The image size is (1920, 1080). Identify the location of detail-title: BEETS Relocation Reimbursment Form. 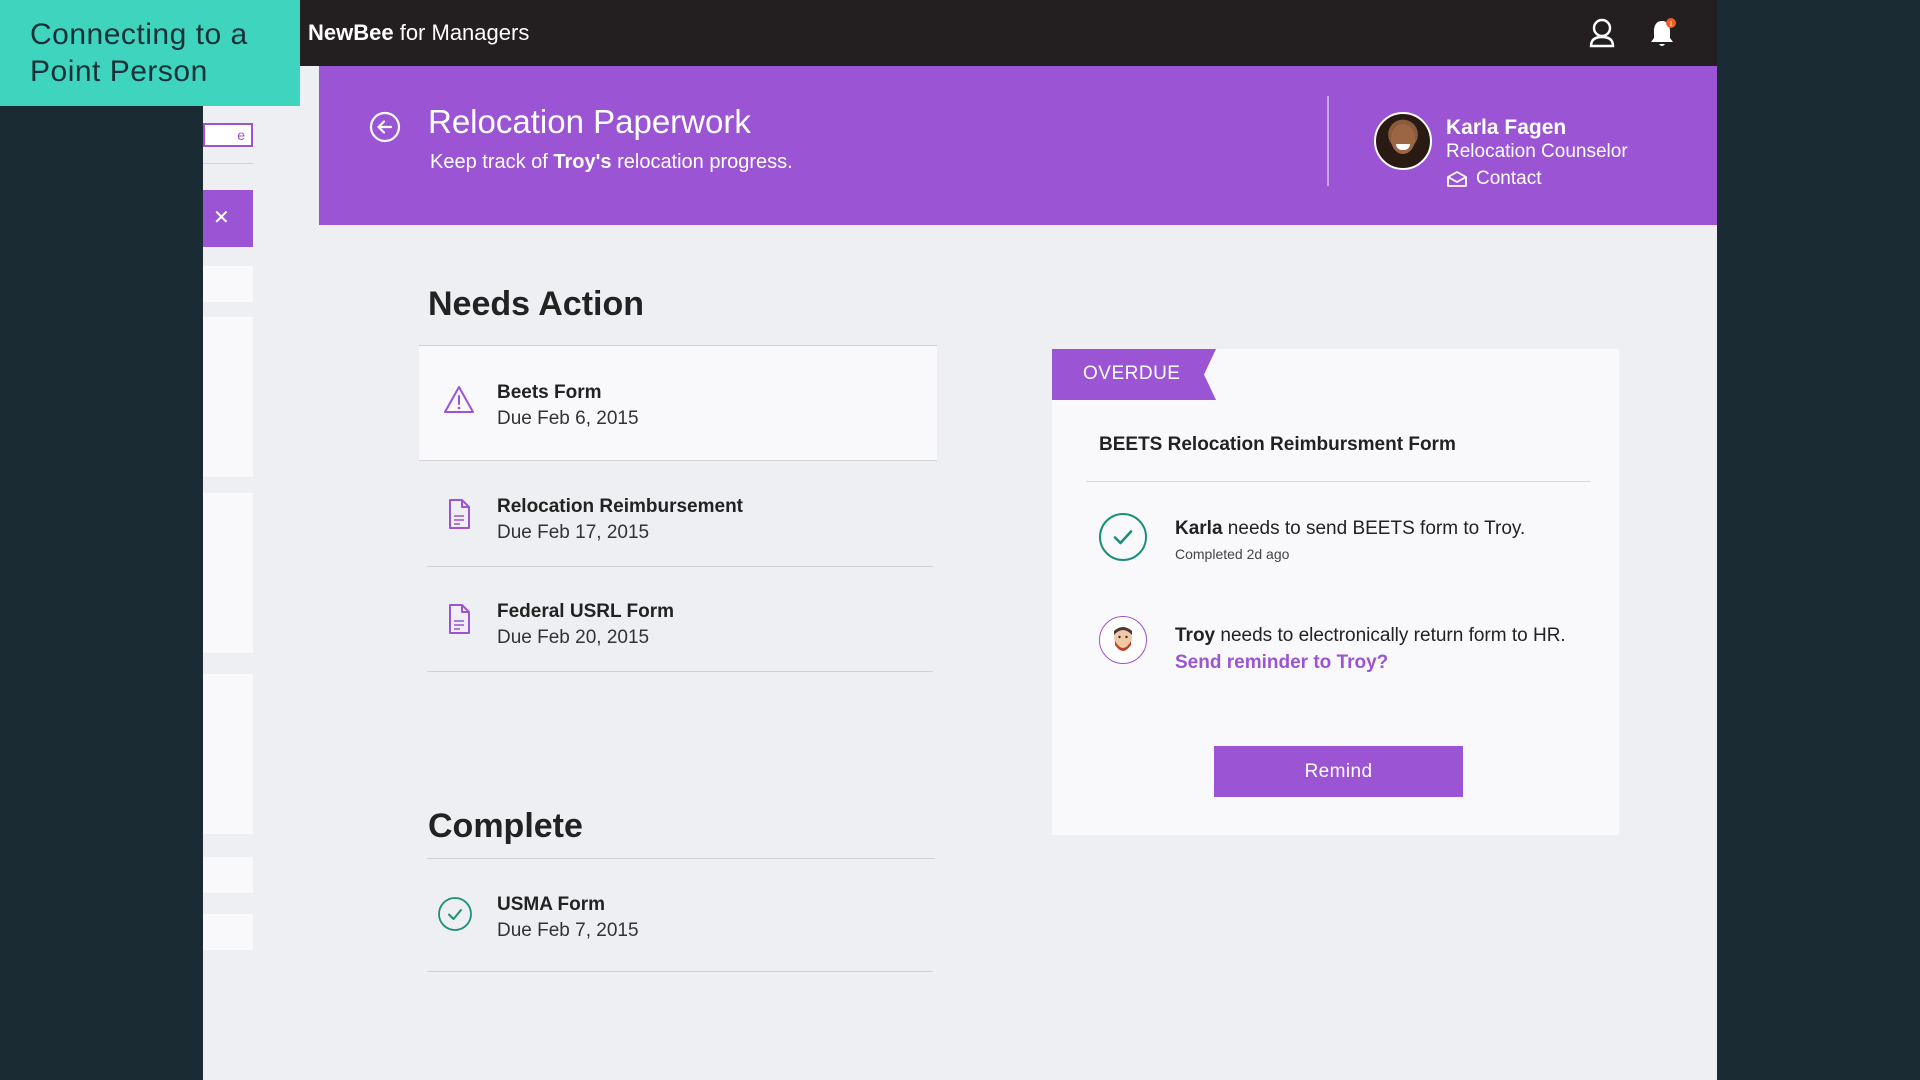
(1277, 444).